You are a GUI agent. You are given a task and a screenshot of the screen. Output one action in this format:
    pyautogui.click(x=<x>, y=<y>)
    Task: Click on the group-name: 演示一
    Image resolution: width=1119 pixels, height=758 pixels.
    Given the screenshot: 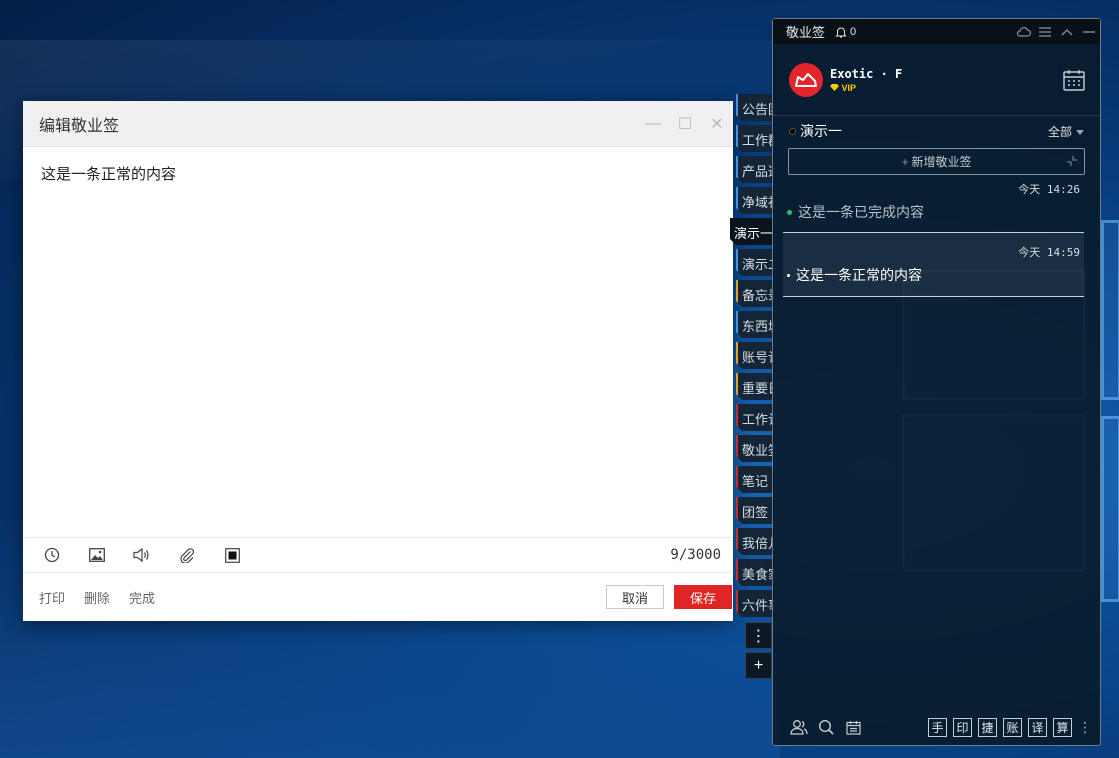 What is the action you would take?
    pyautogui.click(x=821, y=131)
    